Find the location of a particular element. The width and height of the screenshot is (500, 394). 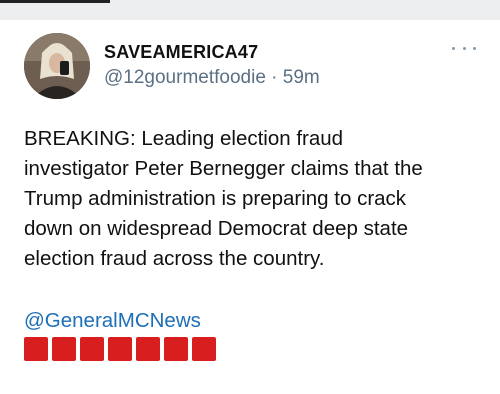

avatar is located at coordinates (57, 66).